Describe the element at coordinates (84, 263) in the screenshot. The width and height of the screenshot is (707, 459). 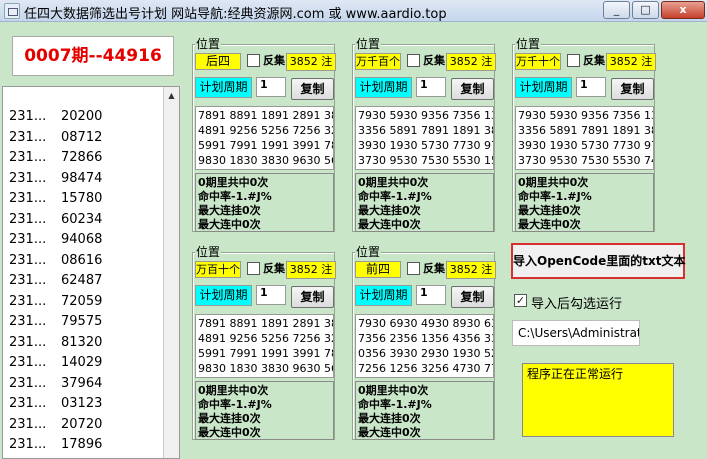
I see `list-item: 231... 08616` at that location.